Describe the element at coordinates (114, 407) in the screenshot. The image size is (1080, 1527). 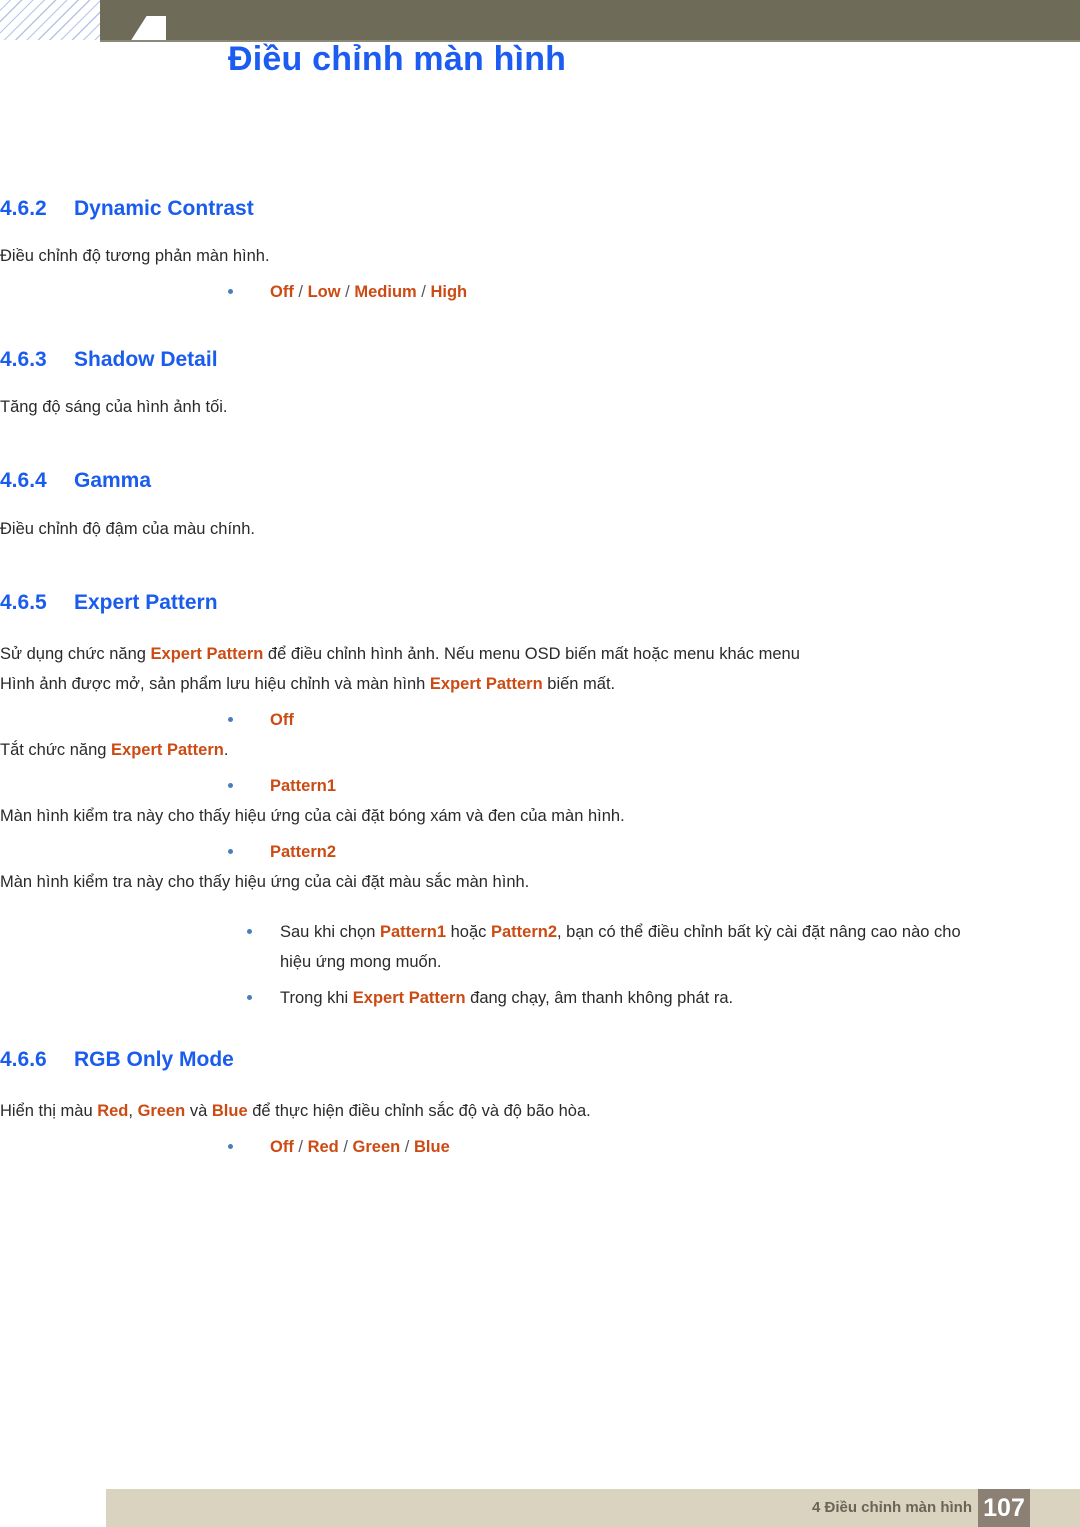
I see `section-body-text: Tăng độ sáng của hình ảnh tối.` at that location.